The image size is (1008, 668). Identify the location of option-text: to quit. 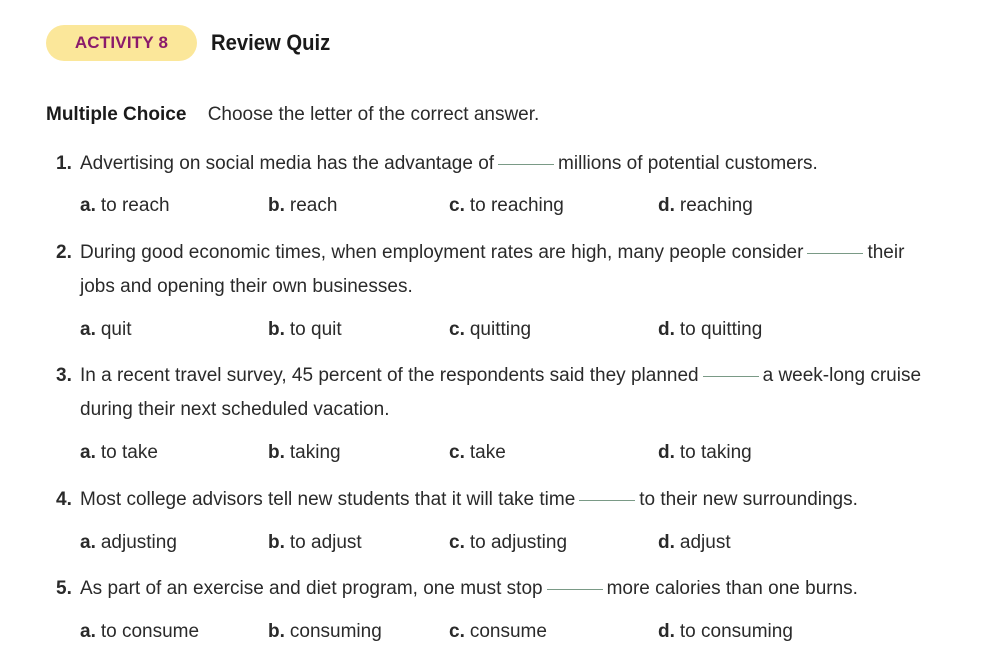
(315, 329).